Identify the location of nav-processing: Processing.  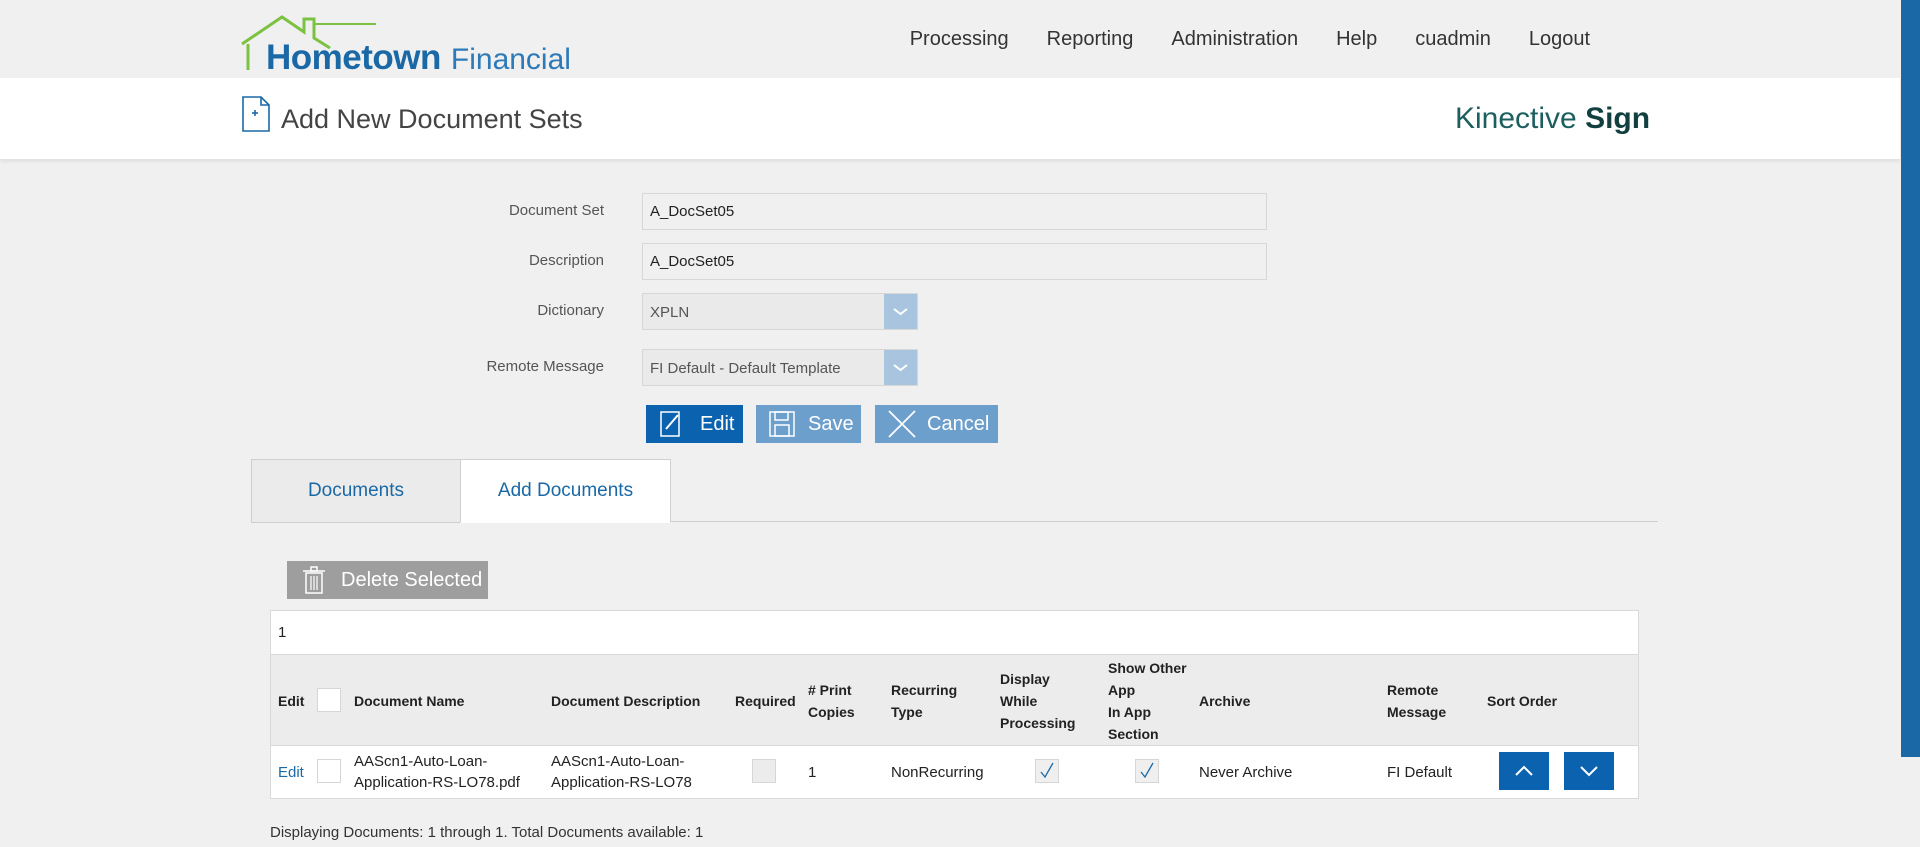
(959, 39).